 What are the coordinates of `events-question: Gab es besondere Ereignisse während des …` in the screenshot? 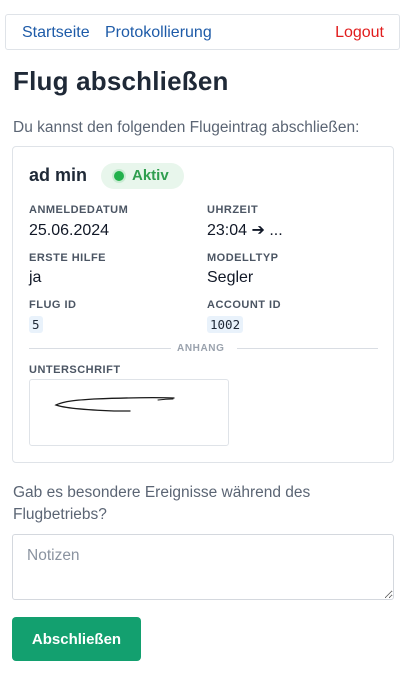 It's located at (162, 503).